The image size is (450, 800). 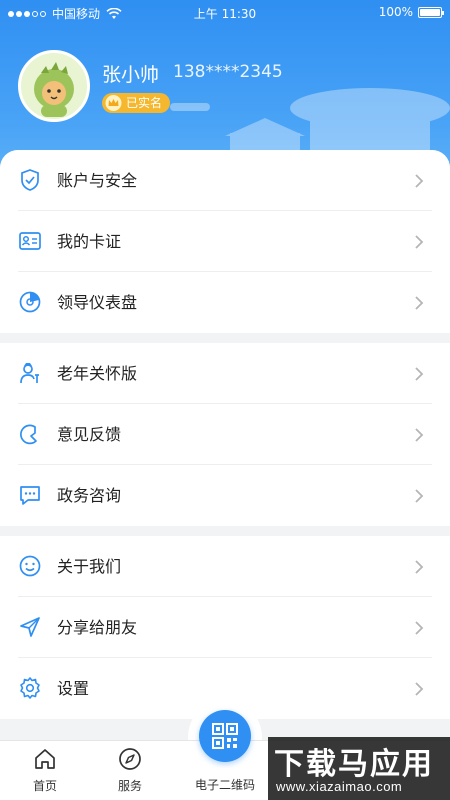 I want to click on battery-status: 100%, so click(x=411, y=12).